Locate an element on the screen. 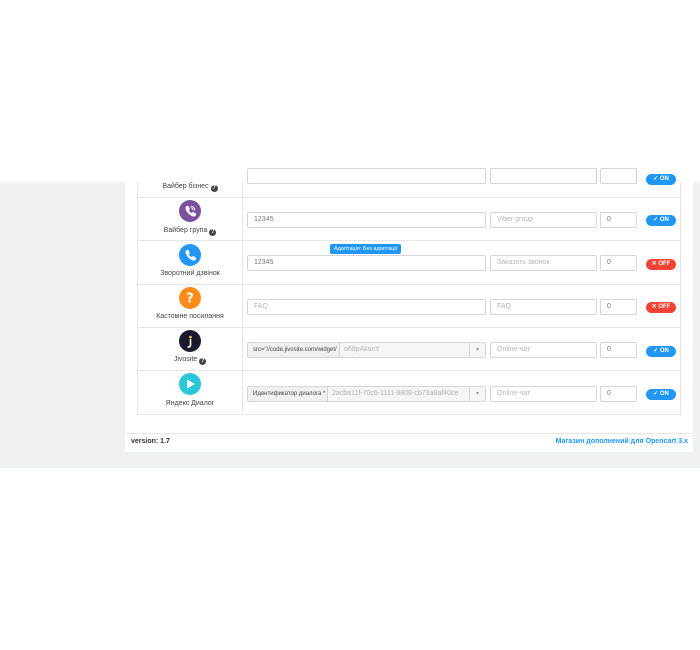  question-icon: ? is located at coordinates (190, 298).